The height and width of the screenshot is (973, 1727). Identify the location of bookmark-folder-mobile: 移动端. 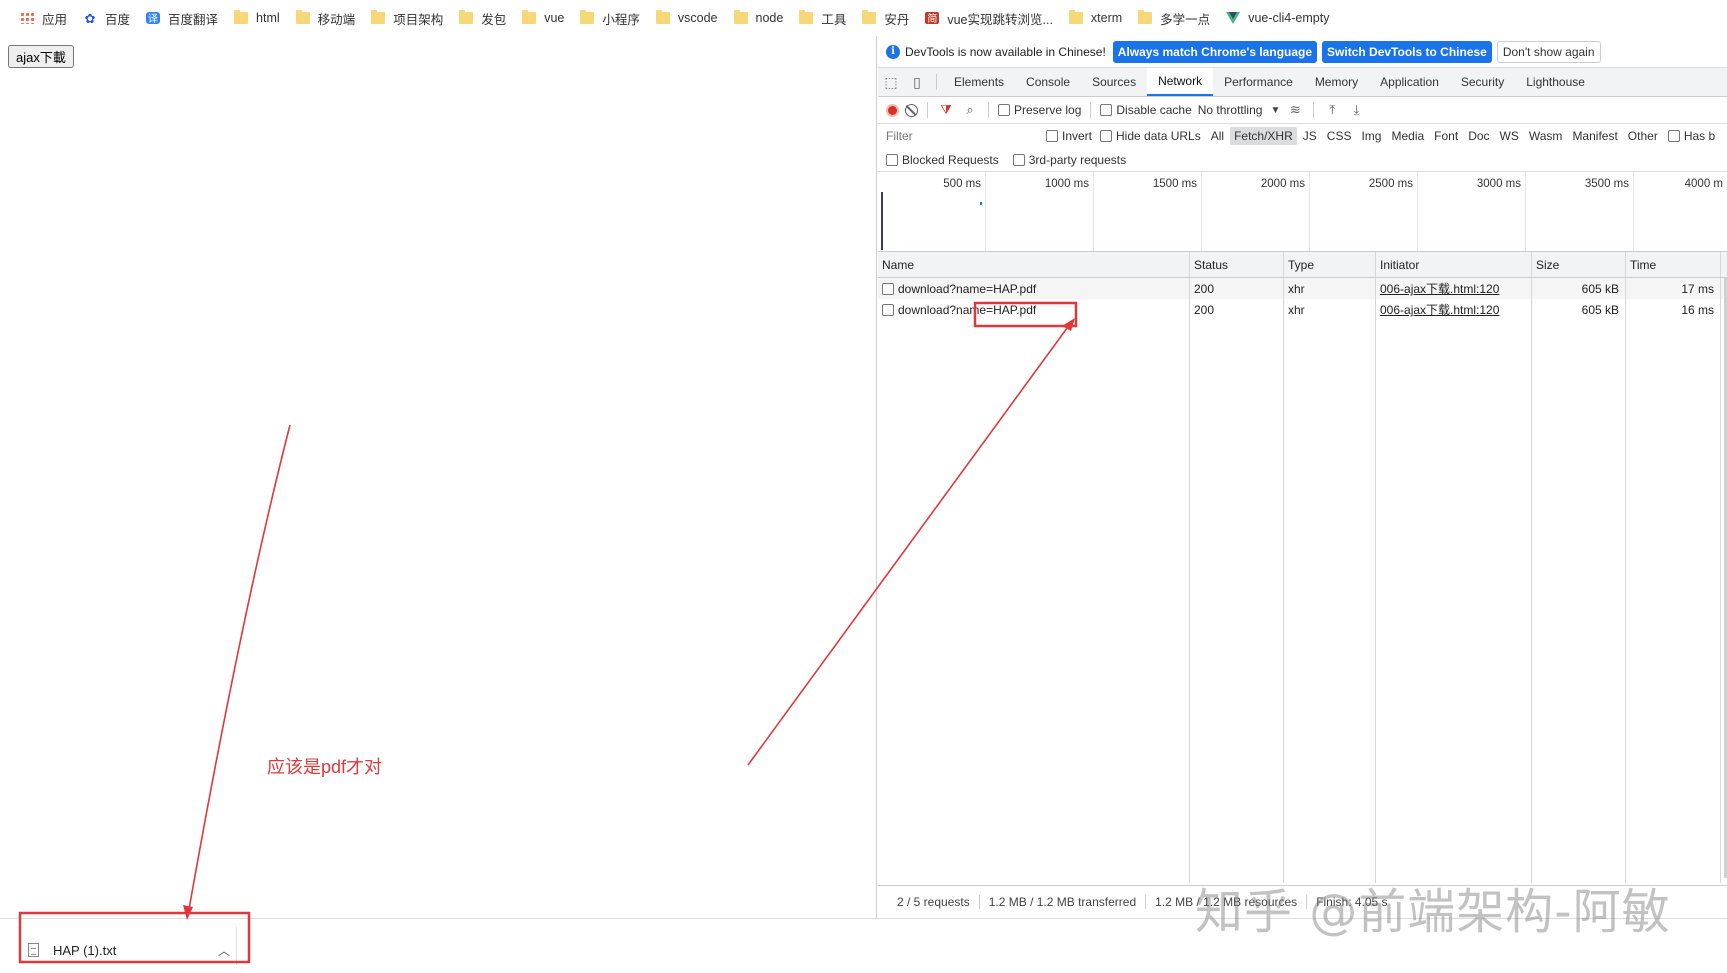
(326, 18).